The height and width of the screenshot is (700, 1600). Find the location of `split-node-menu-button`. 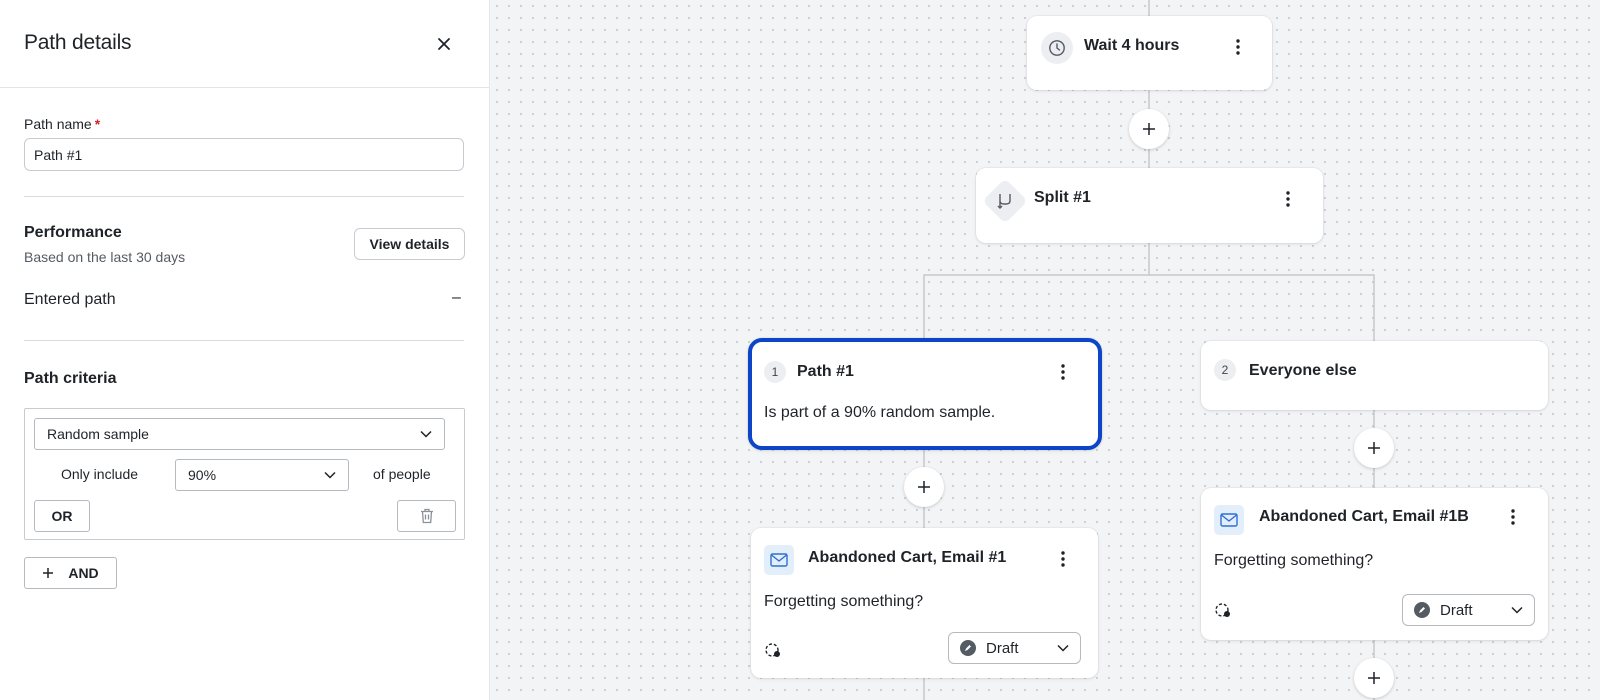

split-node-menu-button is located at coordinates (1288, 199).